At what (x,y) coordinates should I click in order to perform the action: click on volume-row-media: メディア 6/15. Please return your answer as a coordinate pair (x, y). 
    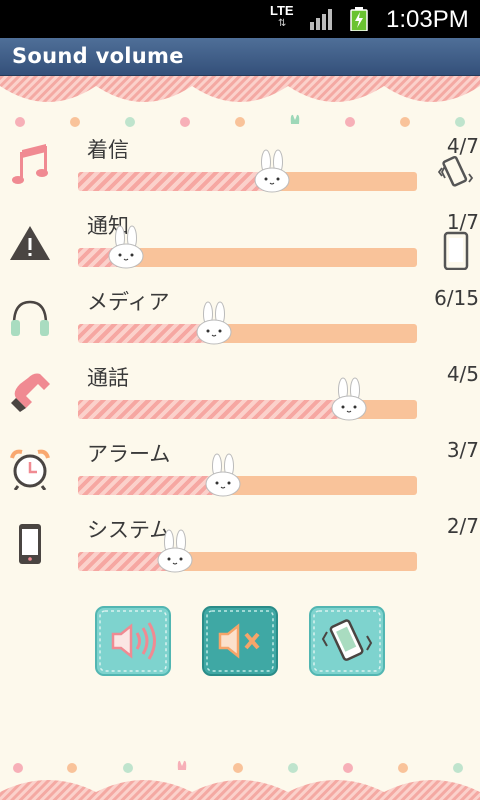
    Looking at the image, I should click on (240, 324).